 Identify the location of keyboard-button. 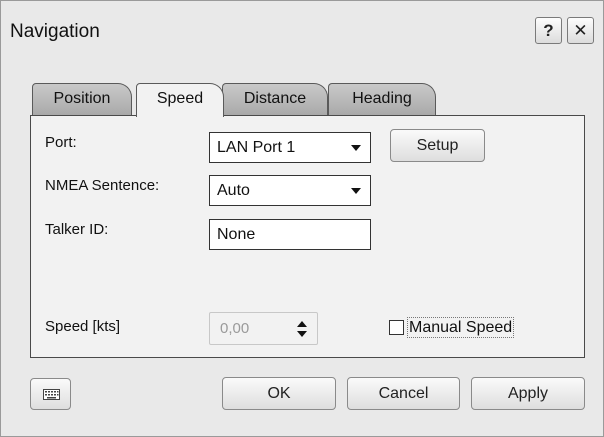
(50, 394).